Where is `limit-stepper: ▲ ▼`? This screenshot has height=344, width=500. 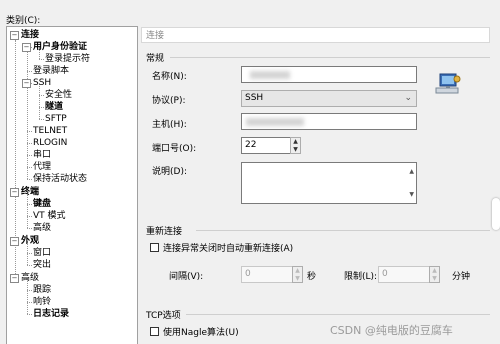 limit-stepper: ▲ ▼ is located at coordinates (434, 274).